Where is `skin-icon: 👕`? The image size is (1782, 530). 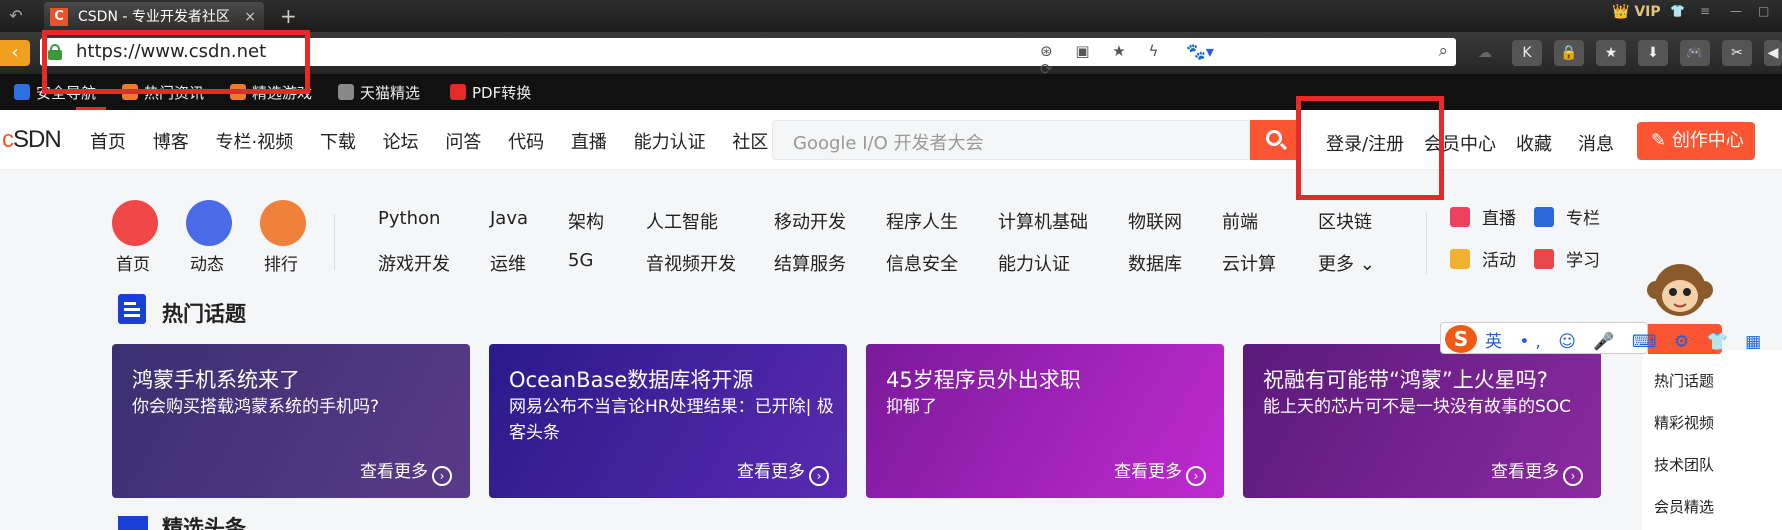 skin-icon: 👕 is located at coordinates (1677, 11).